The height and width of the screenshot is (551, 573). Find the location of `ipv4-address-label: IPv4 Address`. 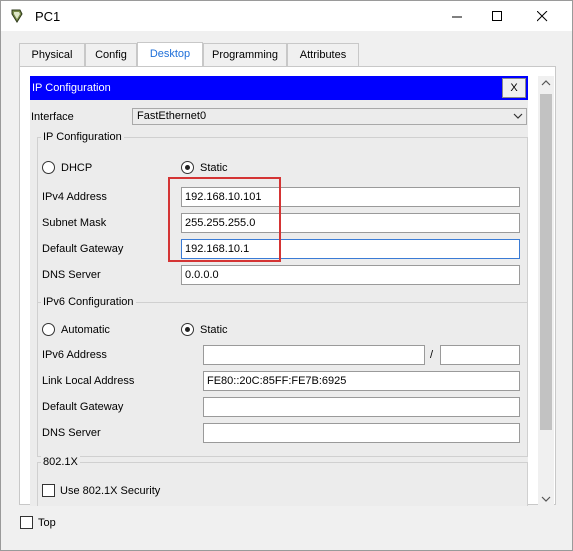

ipv4-address-label: IPv4 Address is located at coordinates (74, 197).